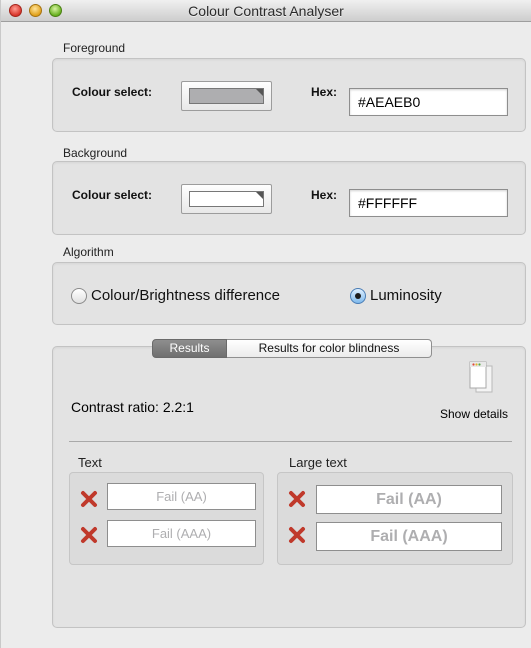 The image size is (531, 648). What do you see at coordinates (290, 441) in the screenshot?
I see `results-divider` at bounding box center [290, 441].